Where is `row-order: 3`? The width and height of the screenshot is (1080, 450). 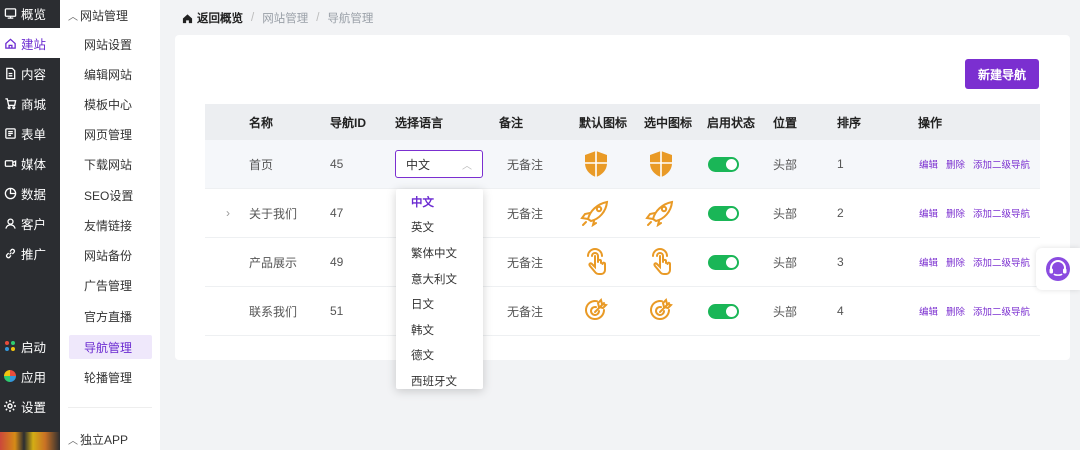
row-order: 3 is located at coordinates (840, 262).